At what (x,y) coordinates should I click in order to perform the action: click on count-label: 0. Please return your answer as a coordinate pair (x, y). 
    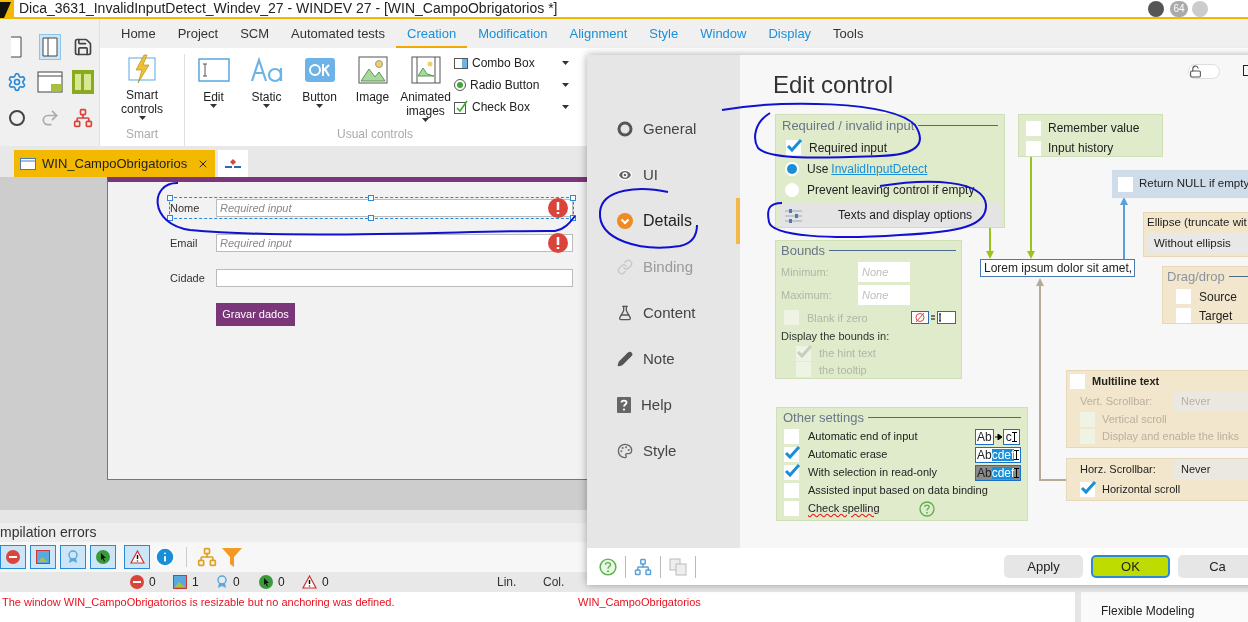
    Looking at the image, I should click on (281, 582).